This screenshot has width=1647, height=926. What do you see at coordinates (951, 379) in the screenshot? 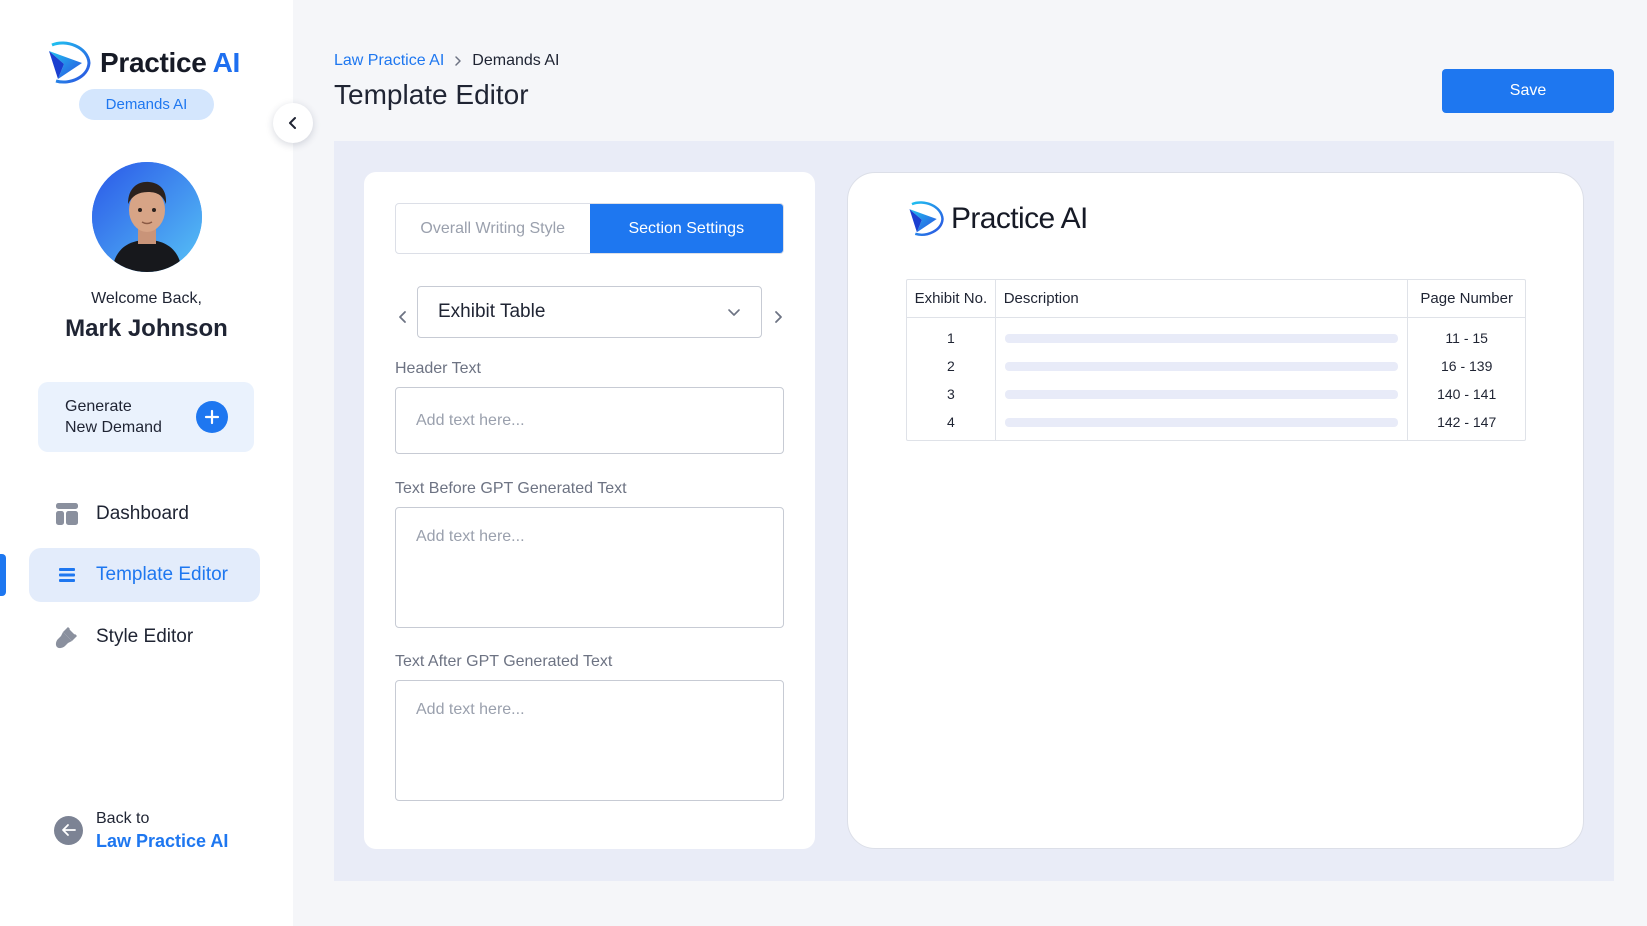
I see `exhibit-no-column: 1 2 3 4` at bounding box center [951, 379].